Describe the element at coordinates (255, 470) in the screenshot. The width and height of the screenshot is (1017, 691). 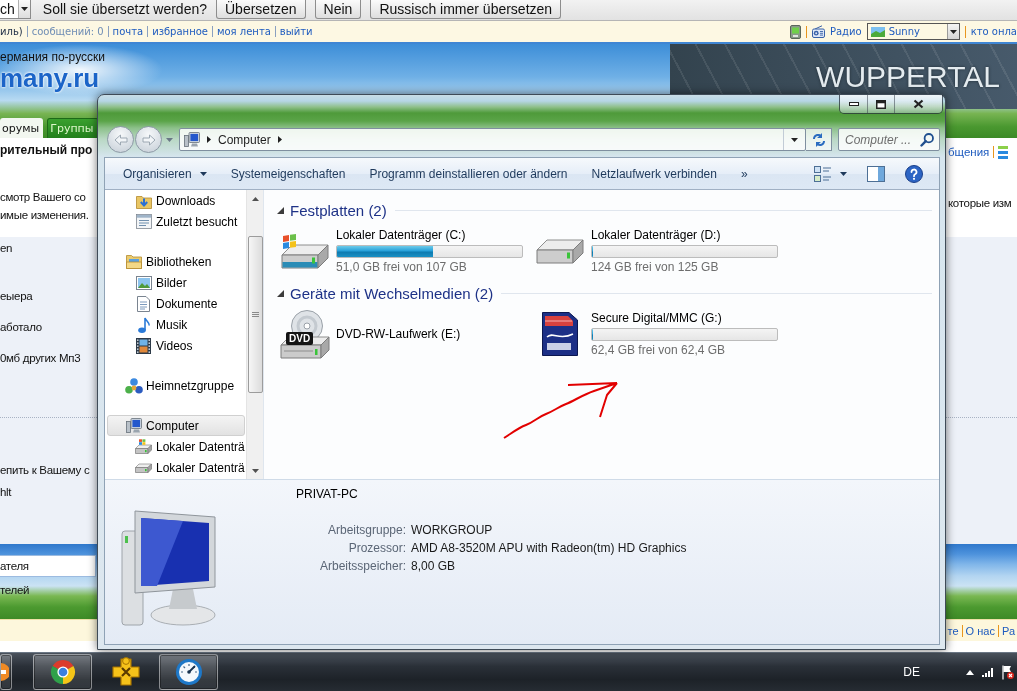
I see `scroll-down-icon` at that location.